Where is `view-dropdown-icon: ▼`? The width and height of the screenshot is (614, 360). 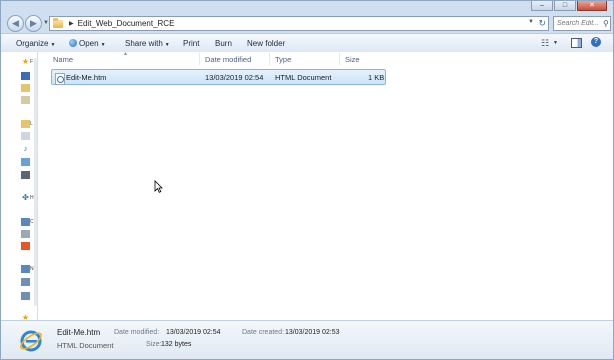
view-dropdown-icon: ▼ is located at coordinates (555, 43).